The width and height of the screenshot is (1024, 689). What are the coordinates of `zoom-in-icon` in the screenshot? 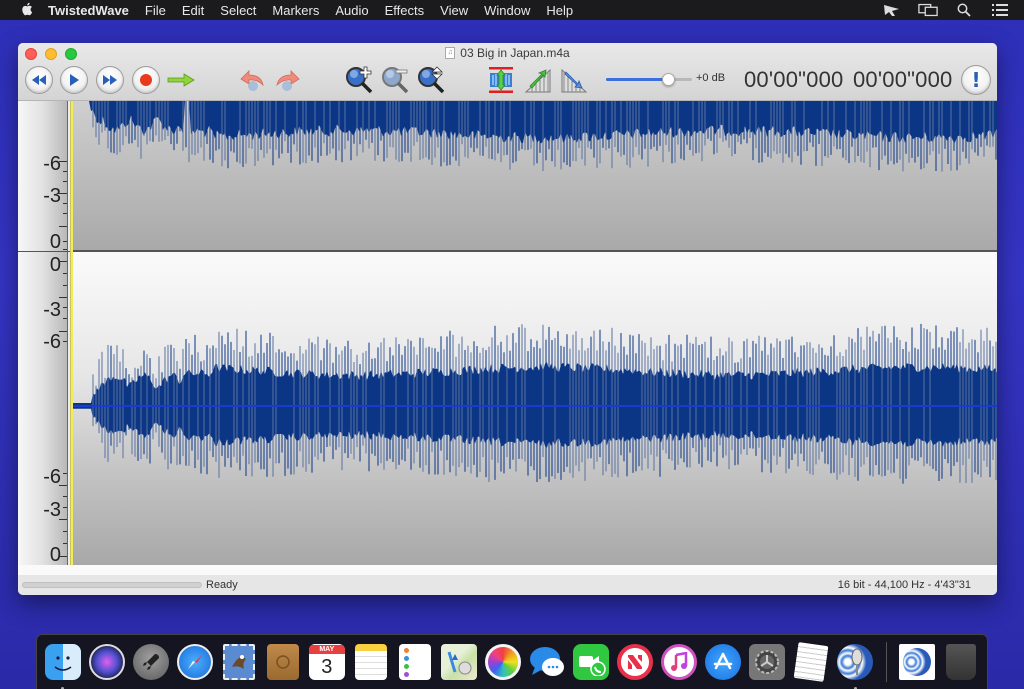 It's located at (359, 80).